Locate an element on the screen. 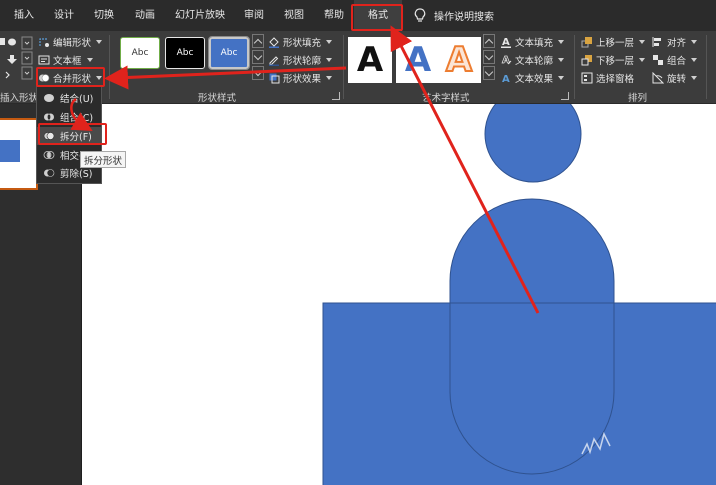  send-backward-button: 下移一层 is located at coordinates (613, 60).